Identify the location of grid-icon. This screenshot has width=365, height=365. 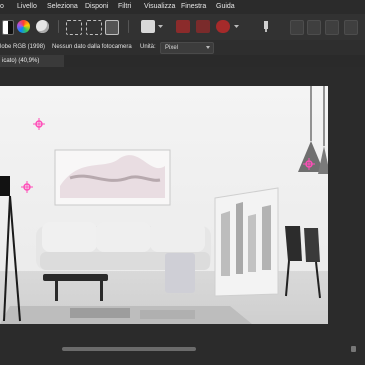
(183, 26).